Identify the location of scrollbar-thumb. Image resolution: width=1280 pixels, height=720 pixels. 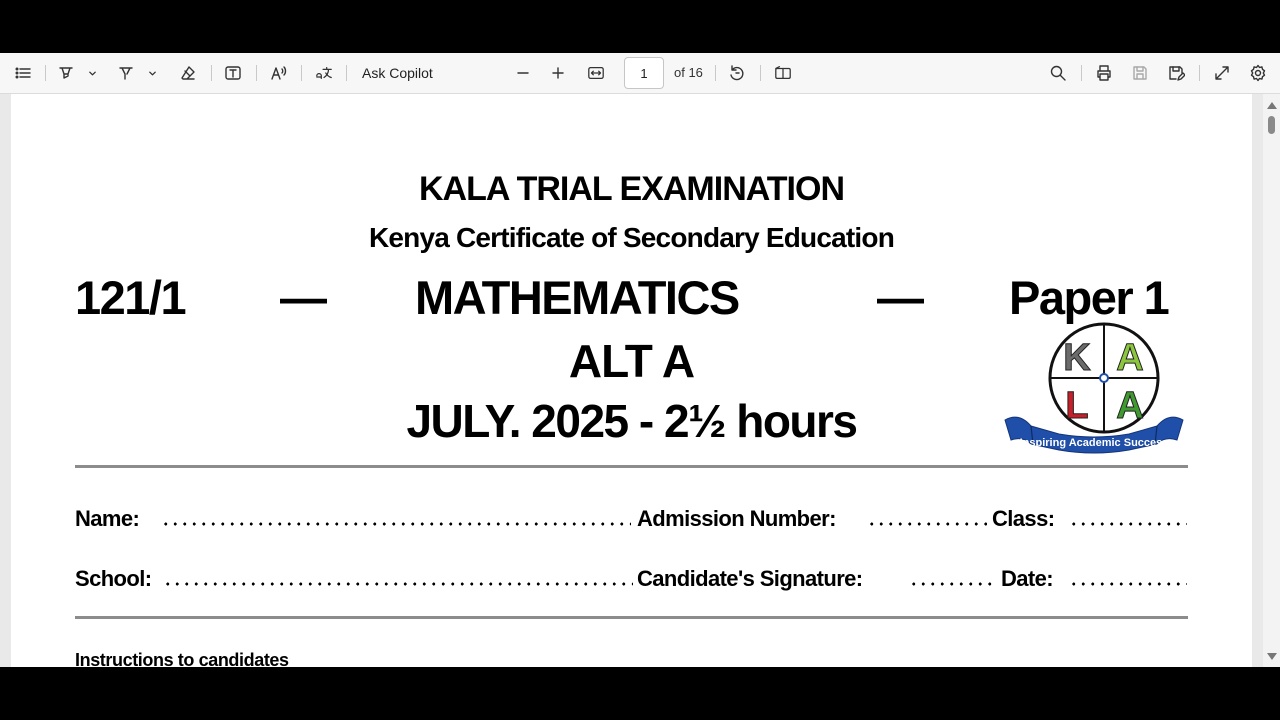
(1271, 125).